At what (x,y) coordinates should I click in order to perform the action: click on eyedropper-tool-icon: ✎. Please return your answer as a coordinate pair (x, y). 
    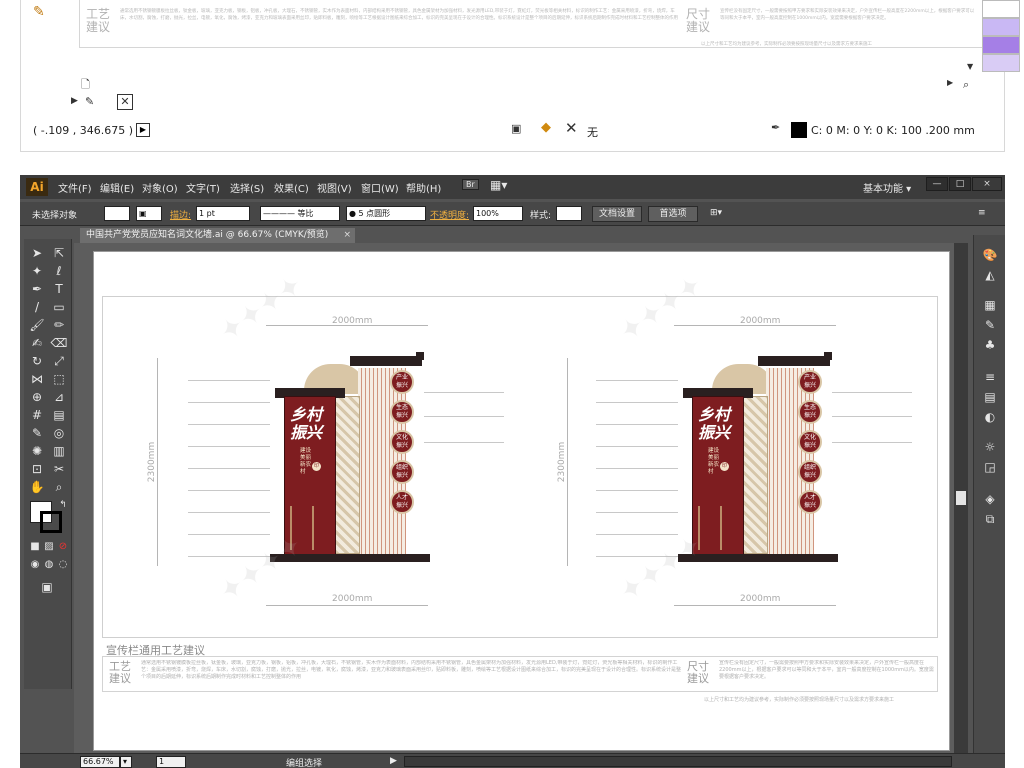
    Looking at the image, I should click on (37, 433).